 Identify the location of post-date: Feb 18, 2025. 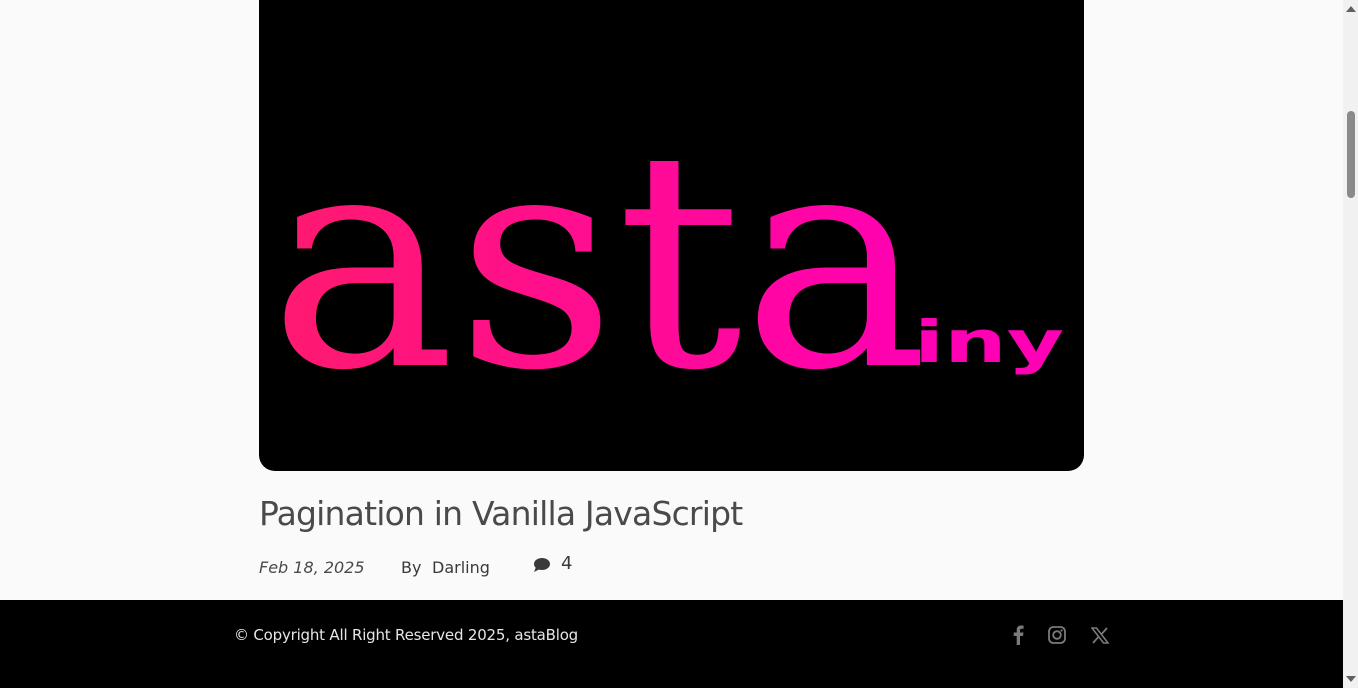
(312, 567).